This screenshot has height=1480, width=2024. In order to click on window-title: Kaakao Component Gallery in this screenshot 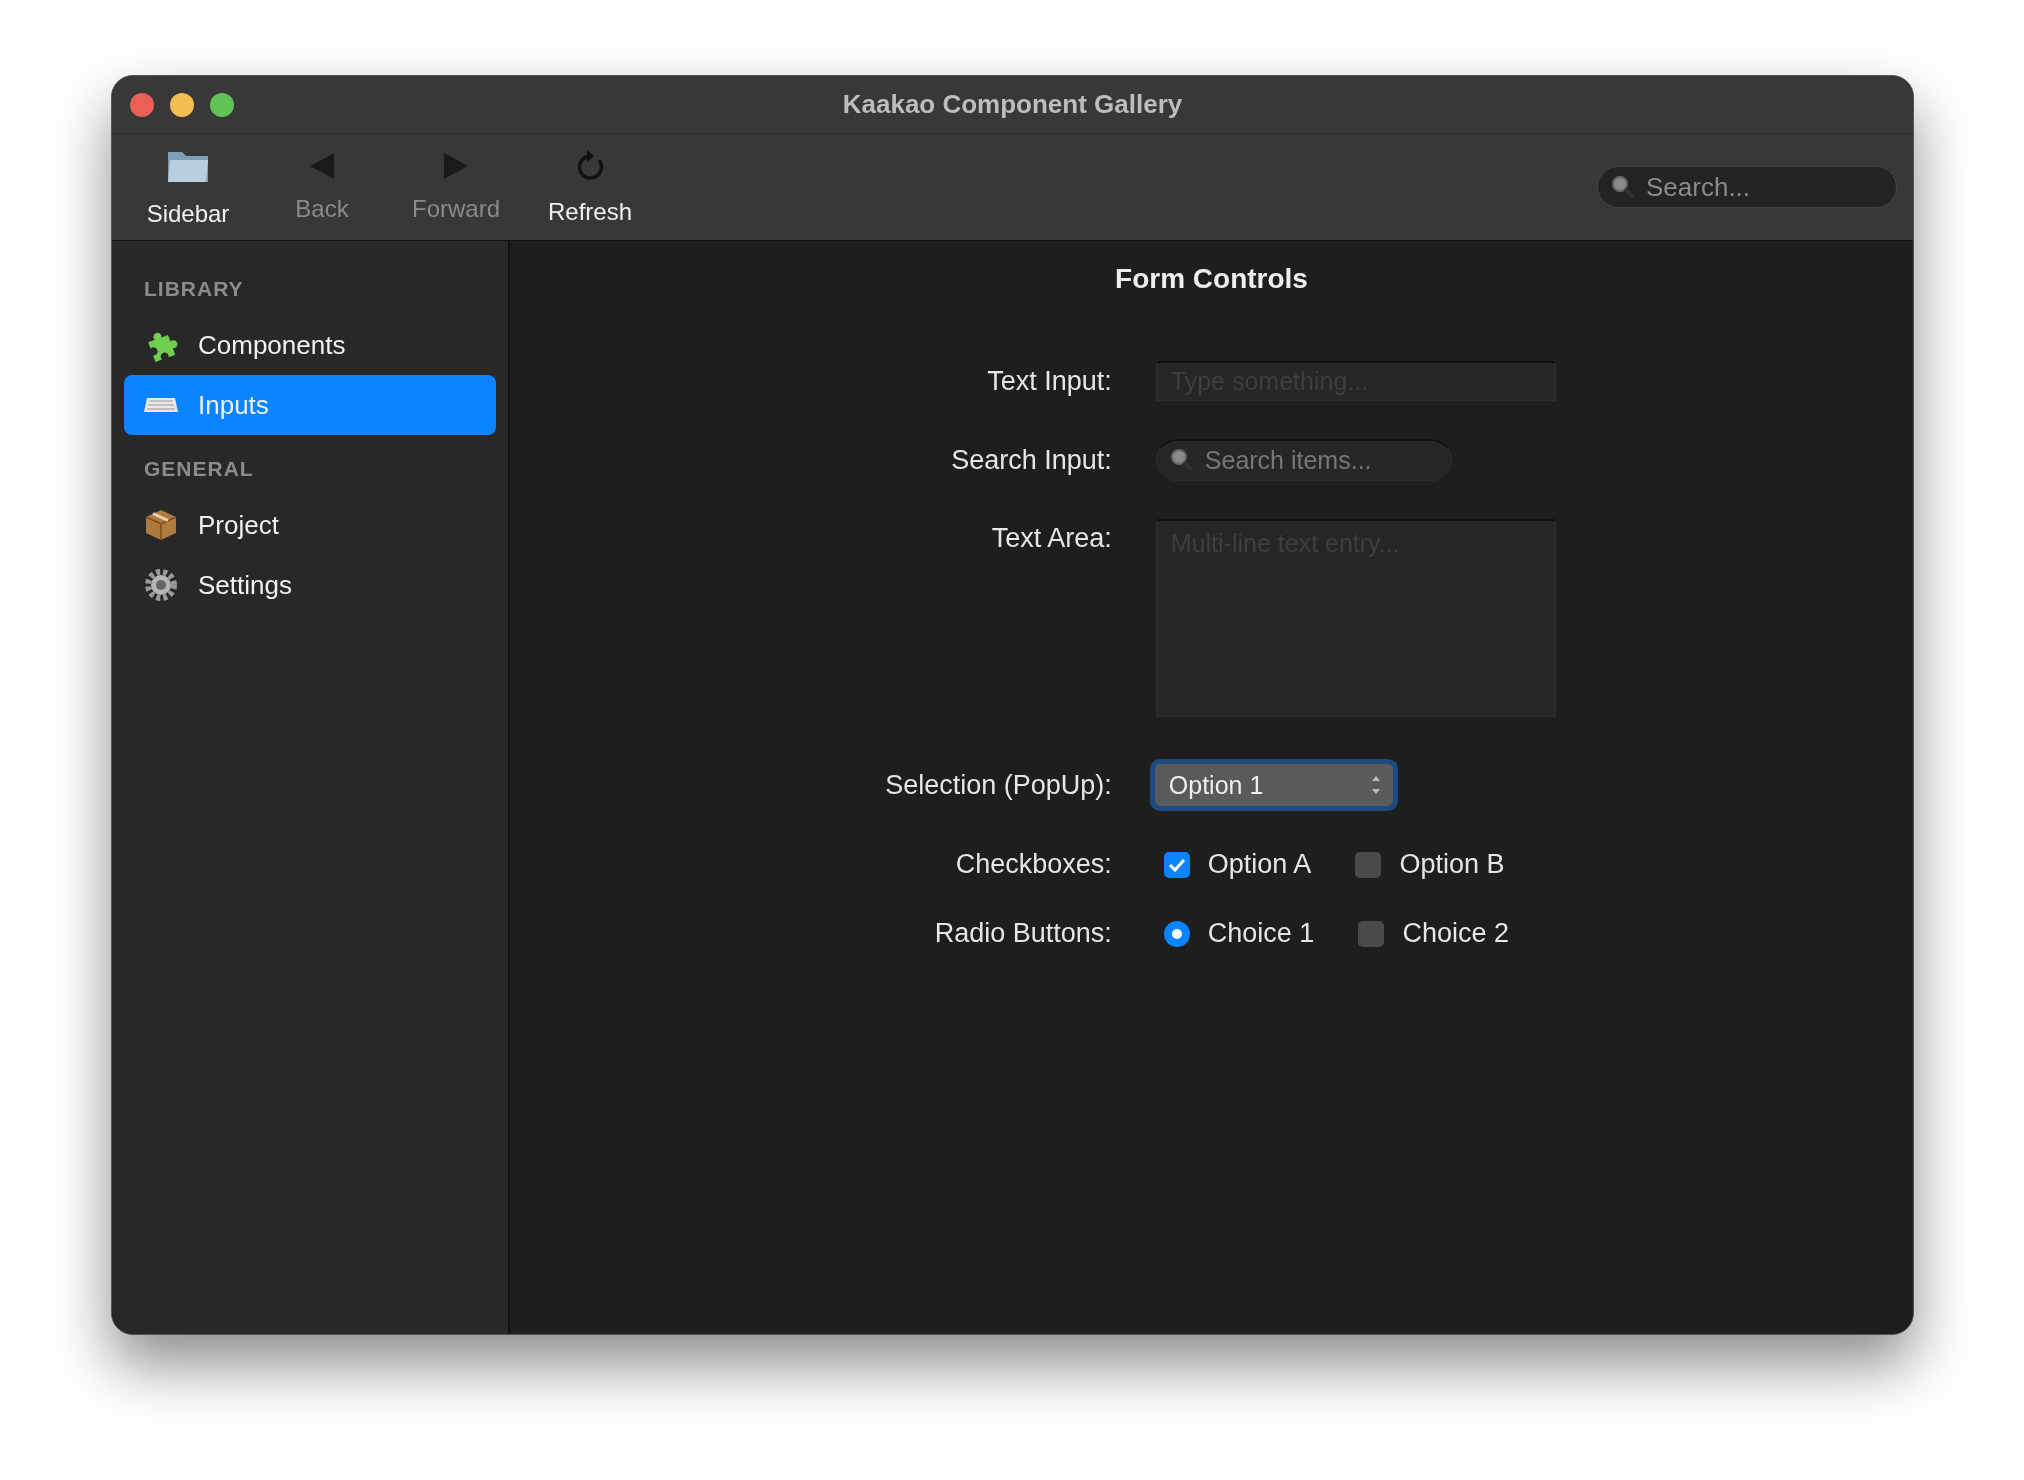, I will do `click(1012, 104)`.